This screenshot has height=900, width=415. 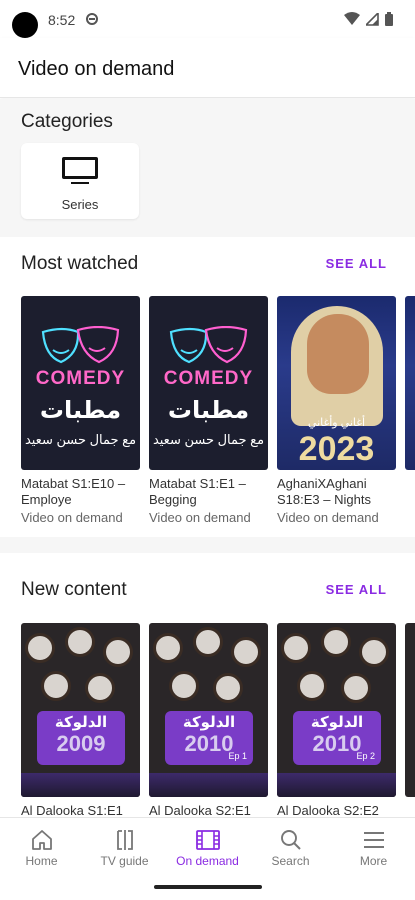 I want to click on poster-image: الدلوكة 2010 Ep 2, so click(x=336, y=710).